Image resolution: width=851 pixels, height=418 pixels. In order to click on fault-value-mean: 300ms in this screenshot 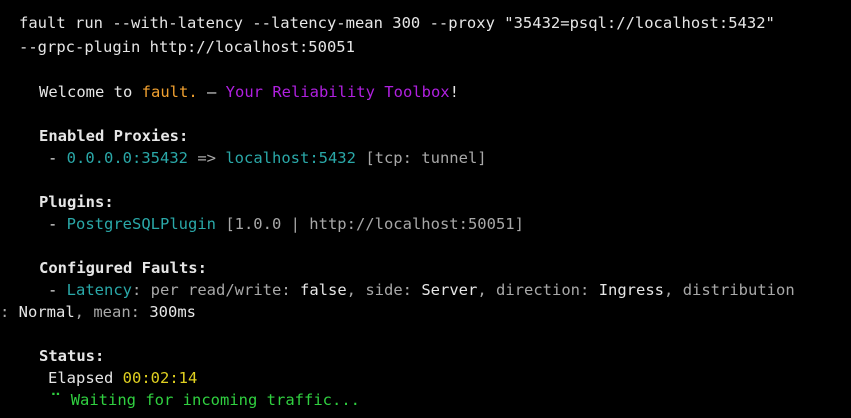, I will do `click(173, 312)`.